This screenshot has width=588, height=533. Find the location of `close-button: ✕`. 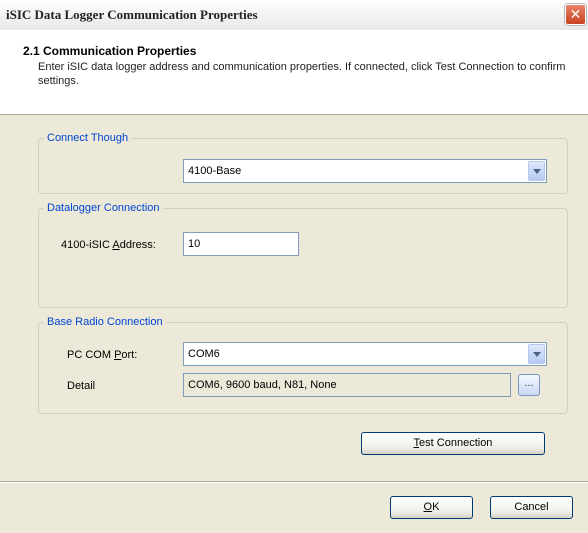

close-button: ✕ is located at coordinates (575, 14).